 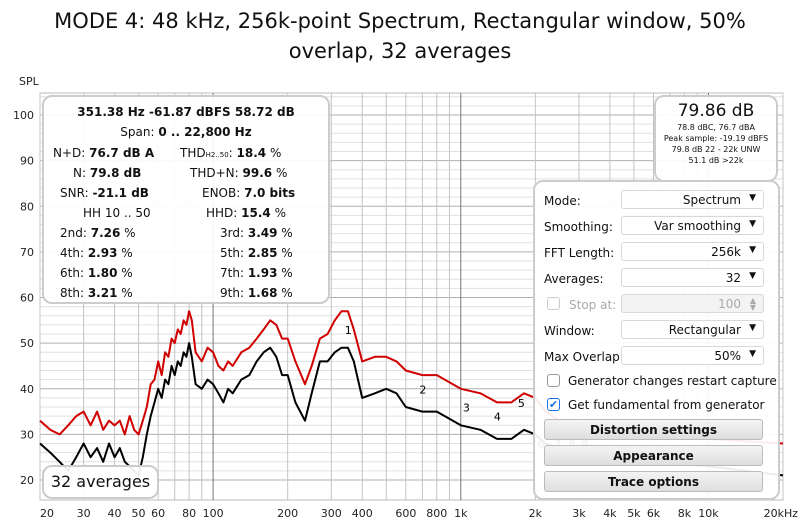 I want to click on fundamental-label: Get fundamental from generator, so click(x=666, y=405).